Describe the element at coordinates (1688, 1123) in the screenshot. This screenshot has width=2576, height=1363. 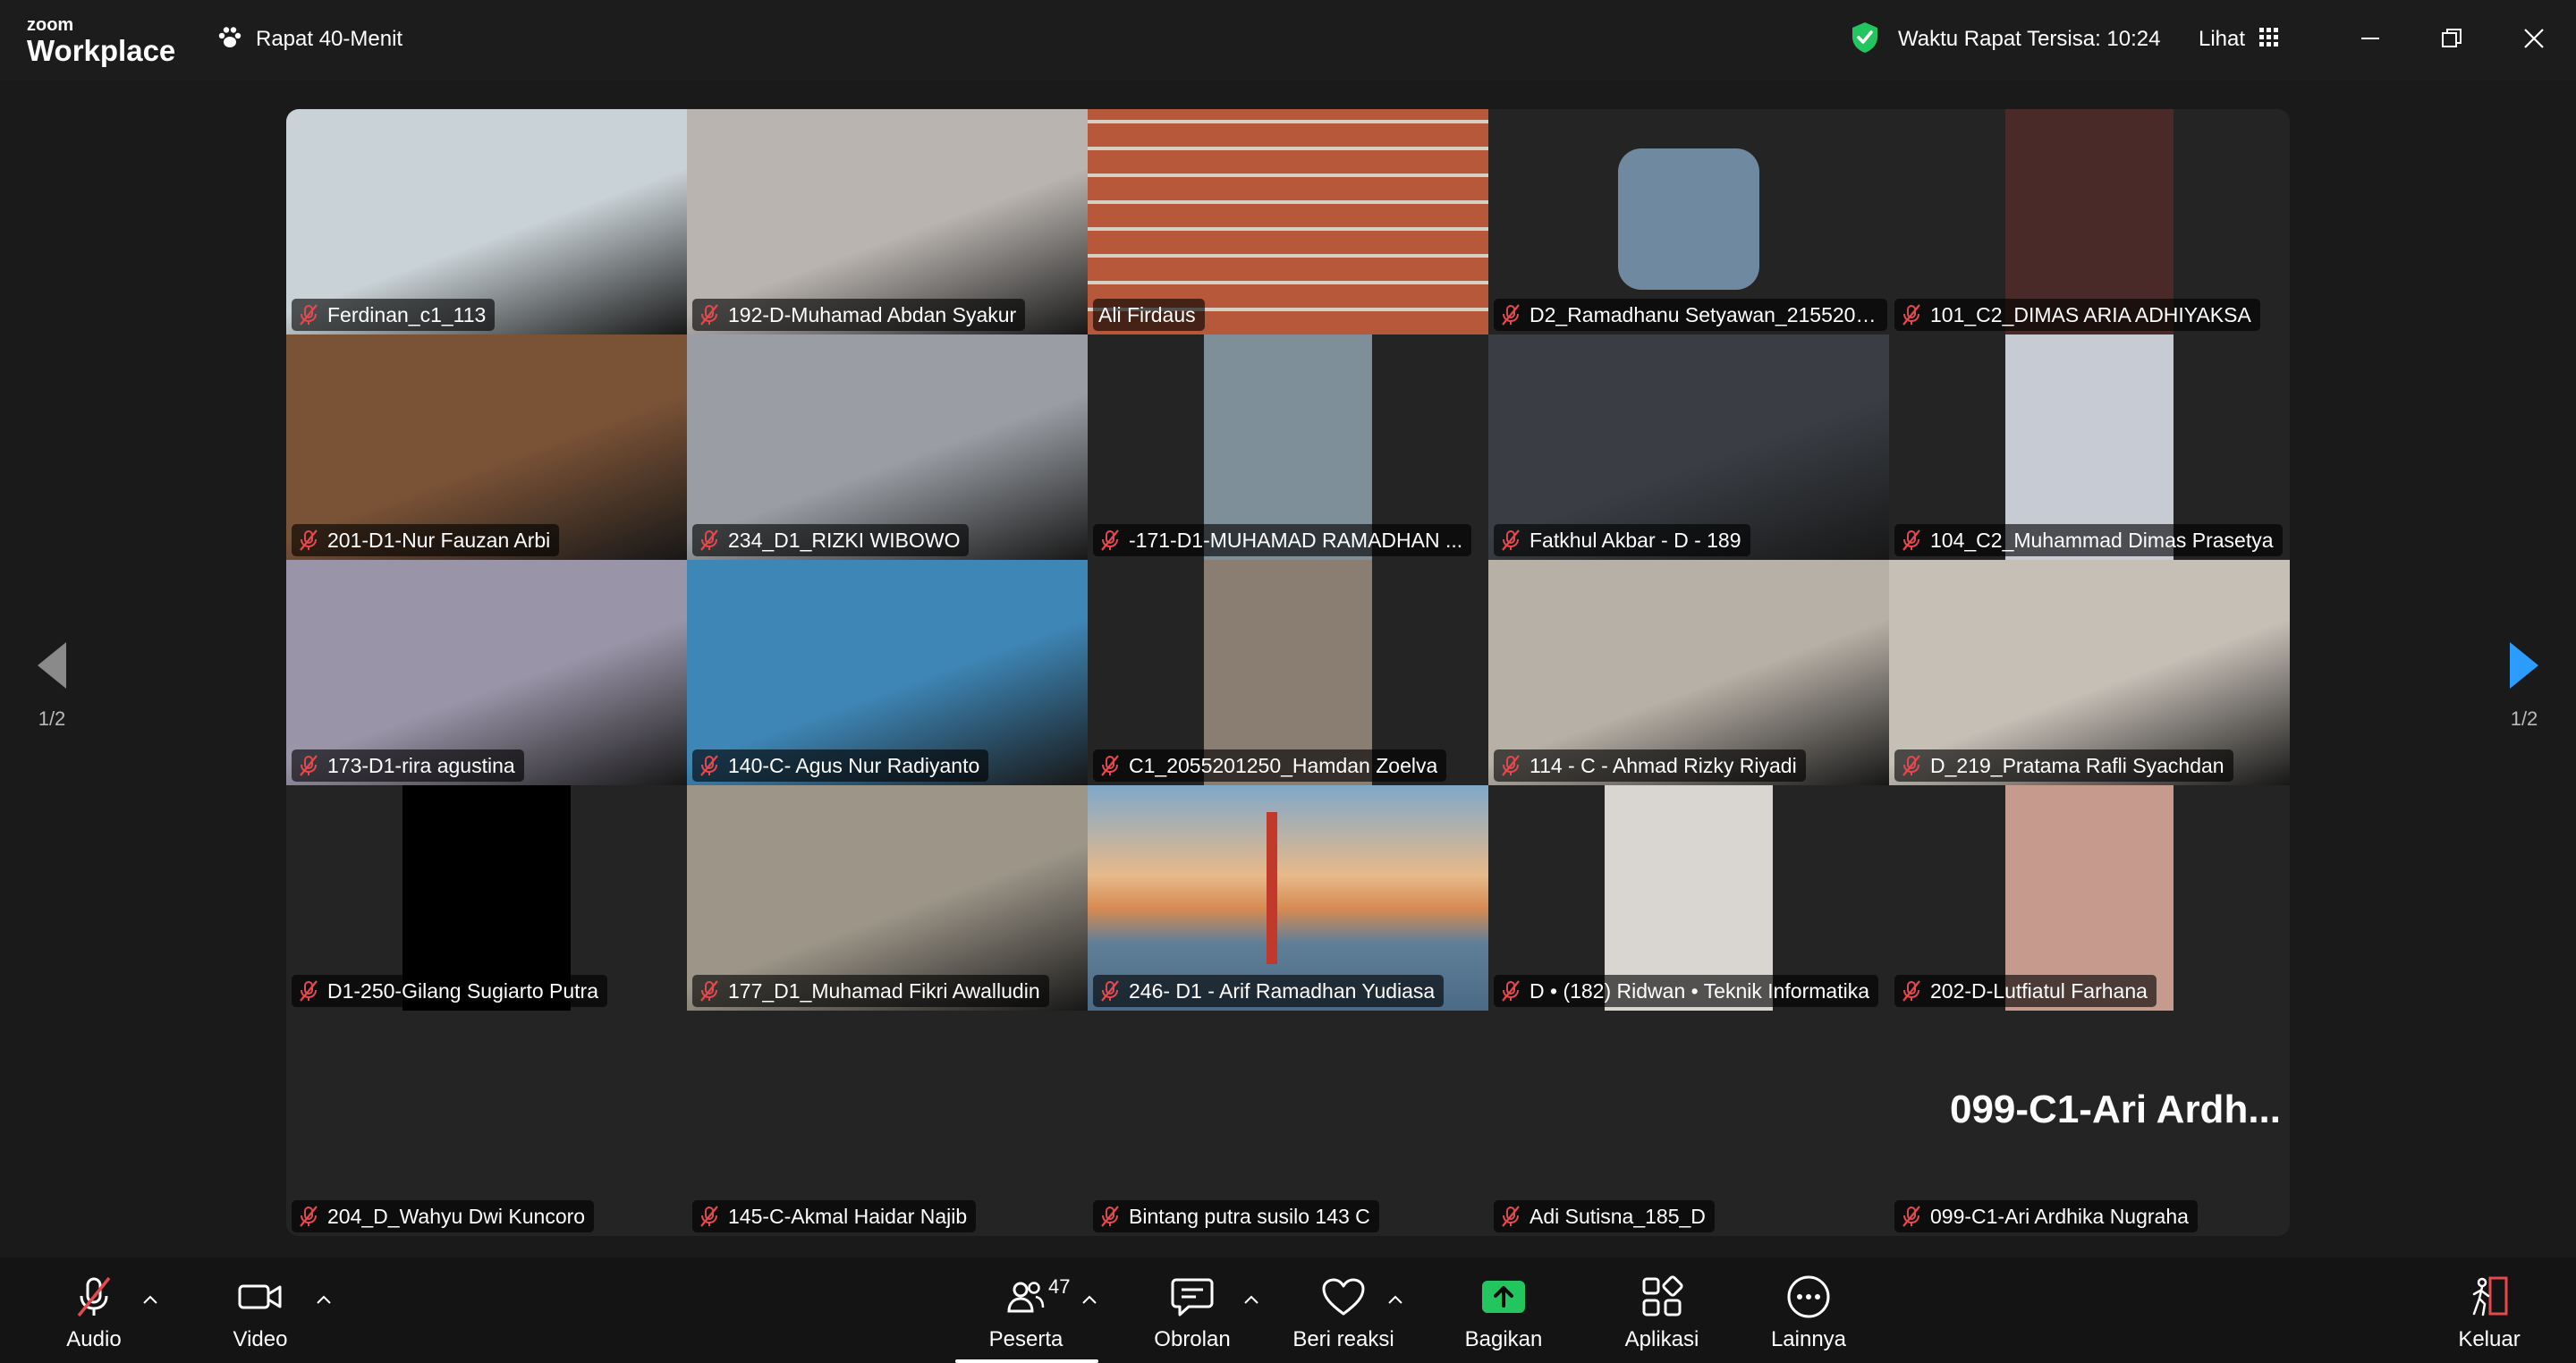
I see `participant-tile: Adi Sutisna_185_D` at that location.